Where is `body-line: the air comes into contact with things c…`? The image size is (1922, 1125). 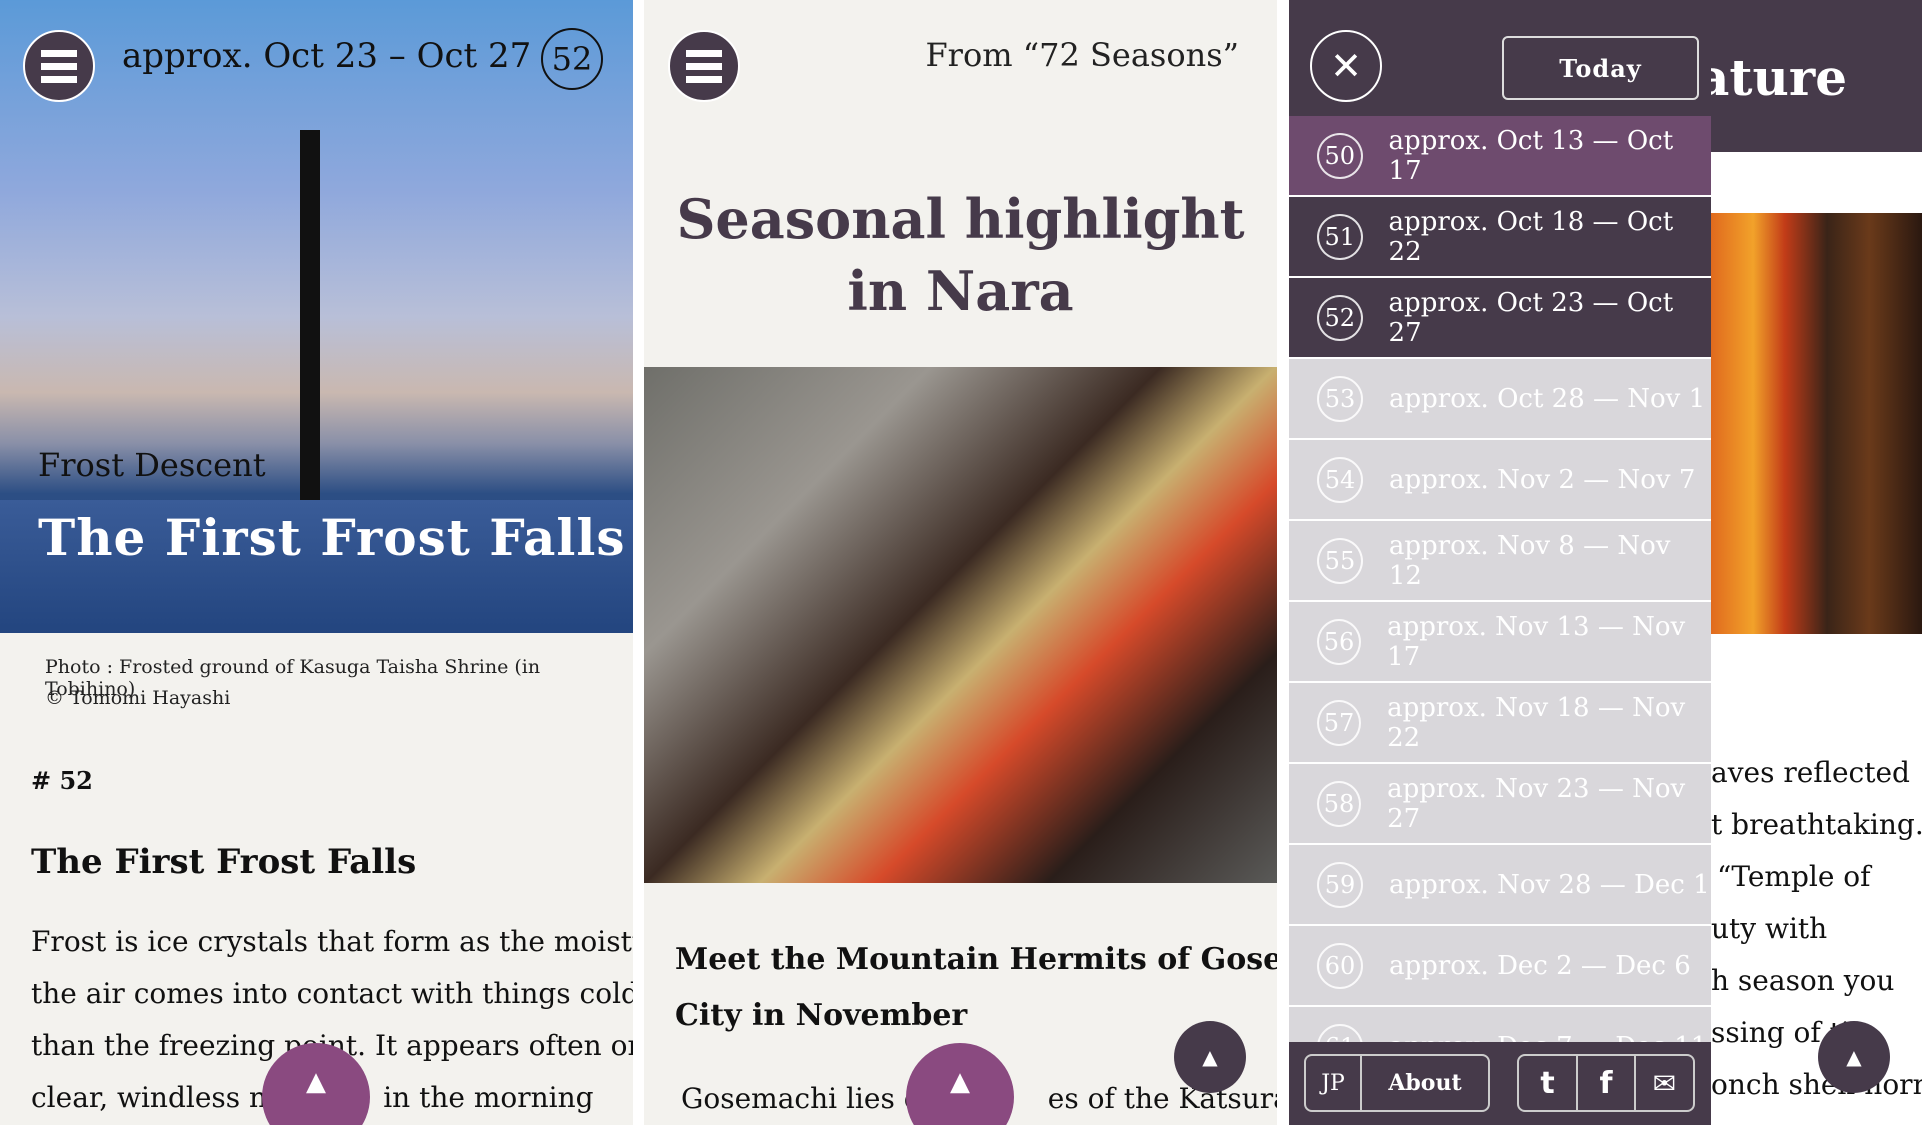
body-line: the air comes into contact with things c… is located at coordinates (332, 993).